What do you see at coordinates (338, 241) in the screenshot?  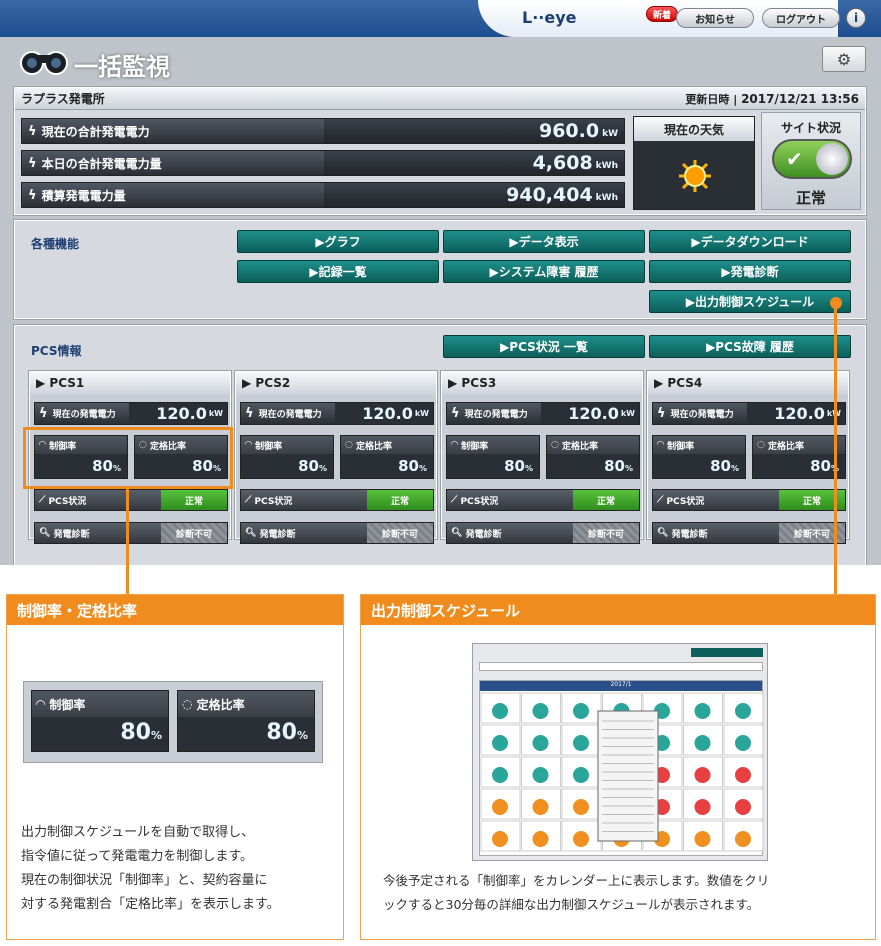 I see `graph-button: ▶グラフ` at bounding box center [338, 241].